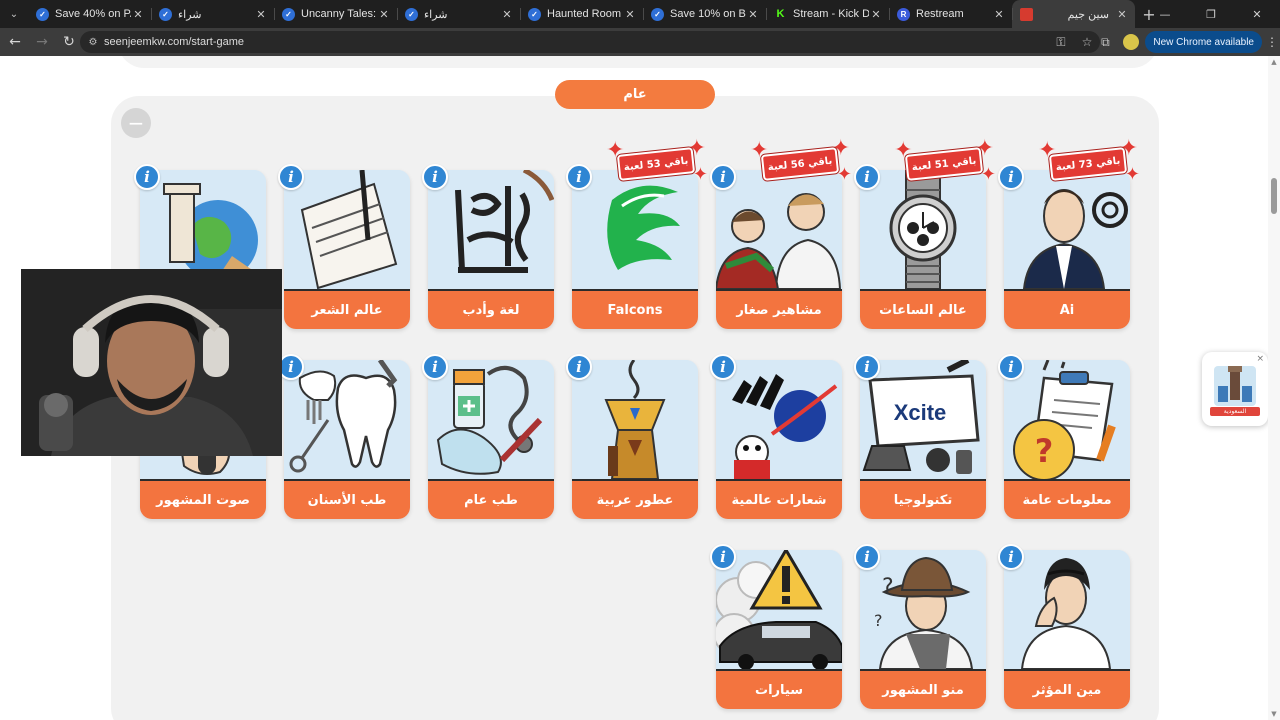  I want to click on extensions-puzzle-icon: ⧉, so click(1105, 42).